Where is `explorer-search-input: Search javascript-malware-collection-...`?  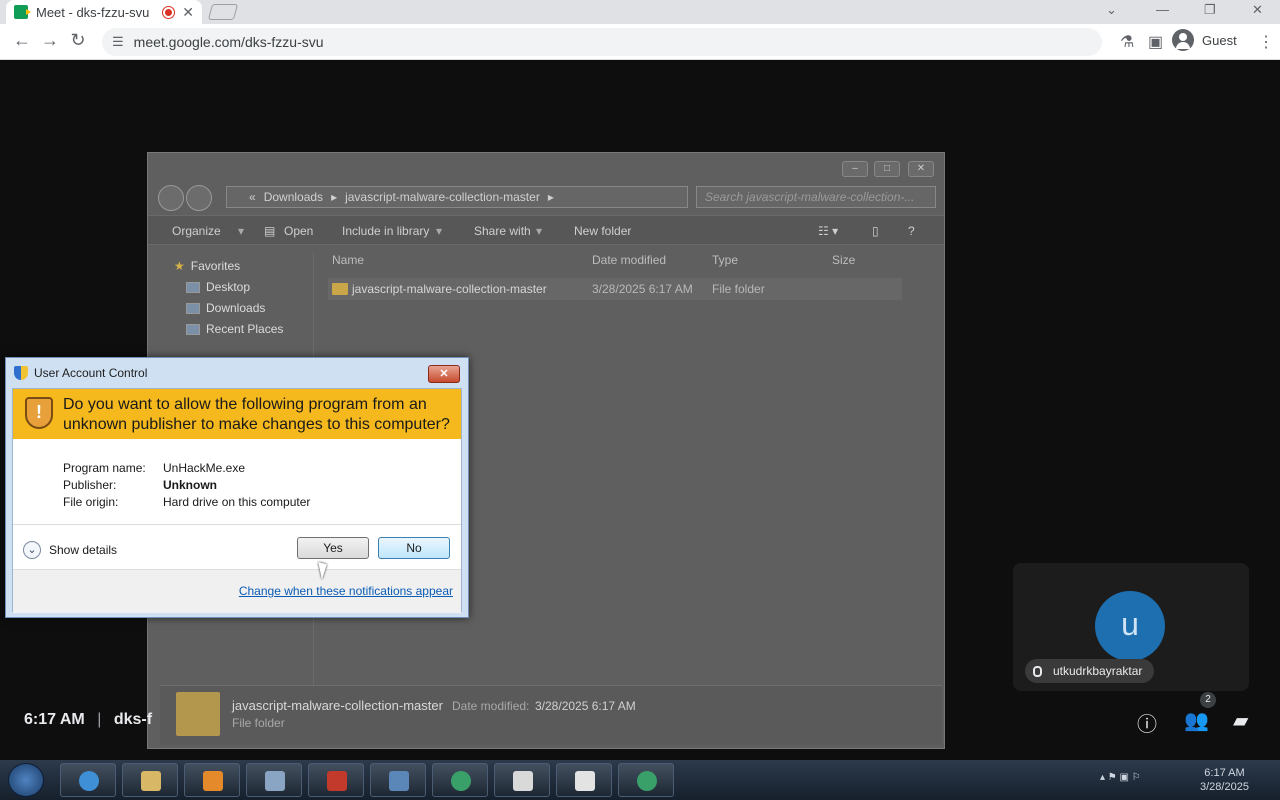
explorer-search-input: Search javascript-malware-collection-... is located at coordinates (816, 197).